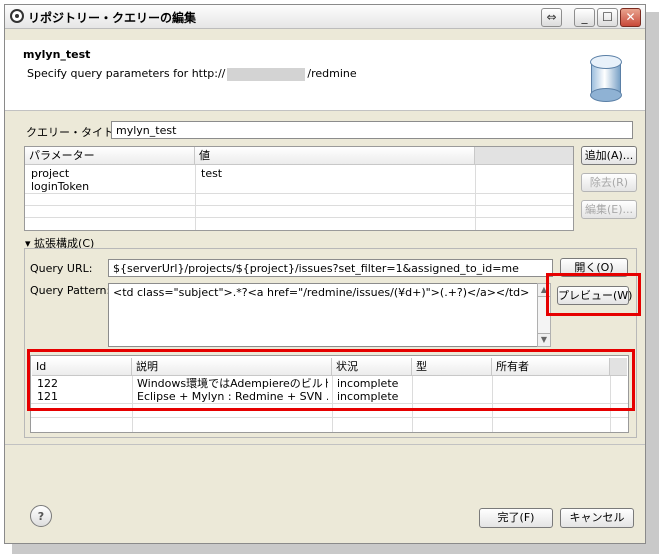 The height and width of the screenshot is (556, 661). What do you see at coordinates (609, 182) in the screenshot?
I see `remove-parameter-button: 除去(R)` at bounding box center [609, 182].